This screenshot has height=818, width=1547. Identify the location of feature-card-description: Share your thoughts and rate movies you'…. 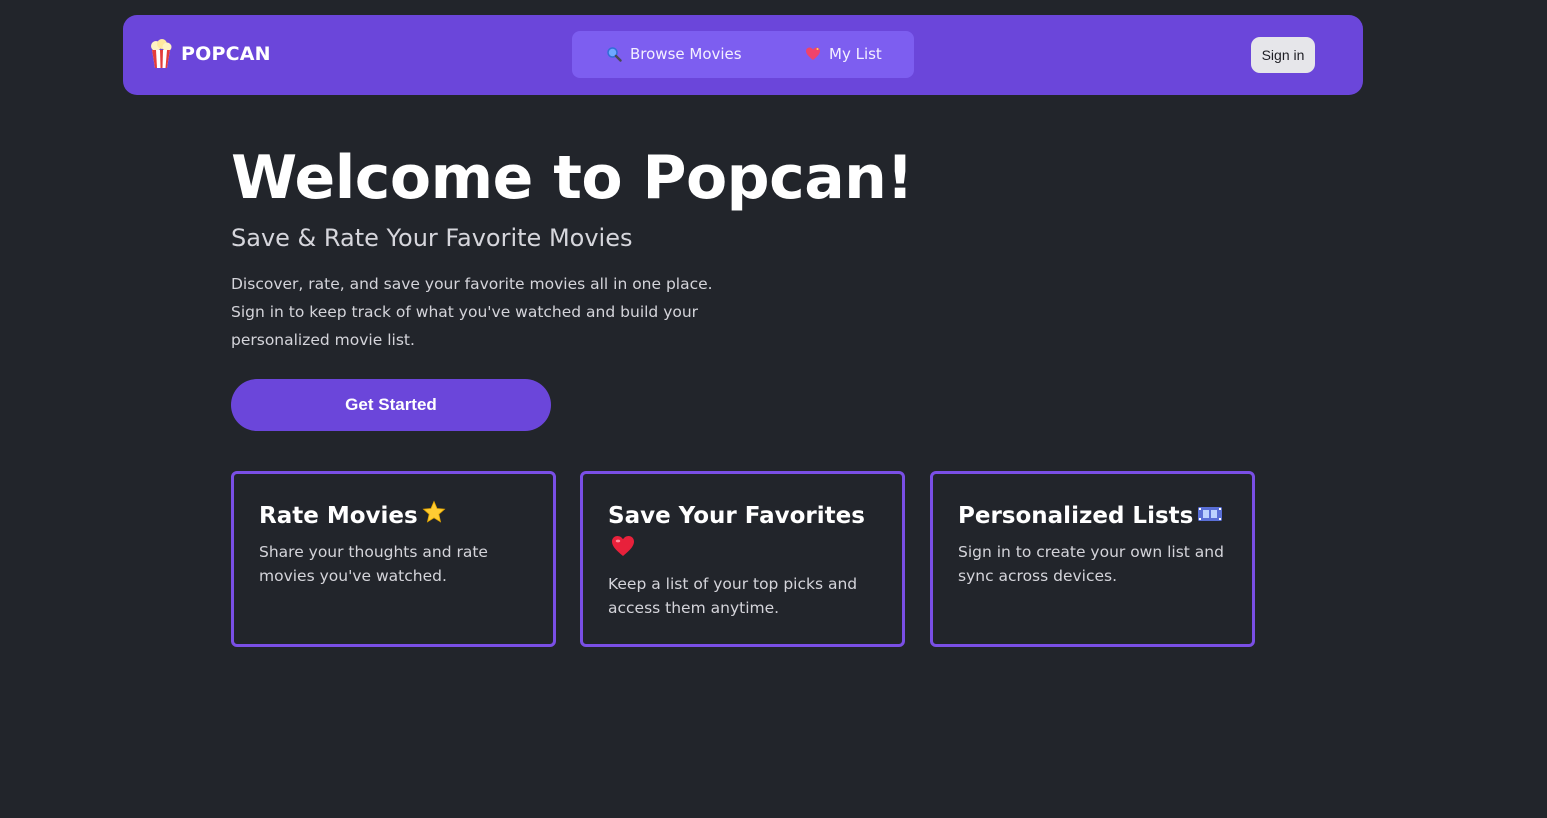
(373, 564).